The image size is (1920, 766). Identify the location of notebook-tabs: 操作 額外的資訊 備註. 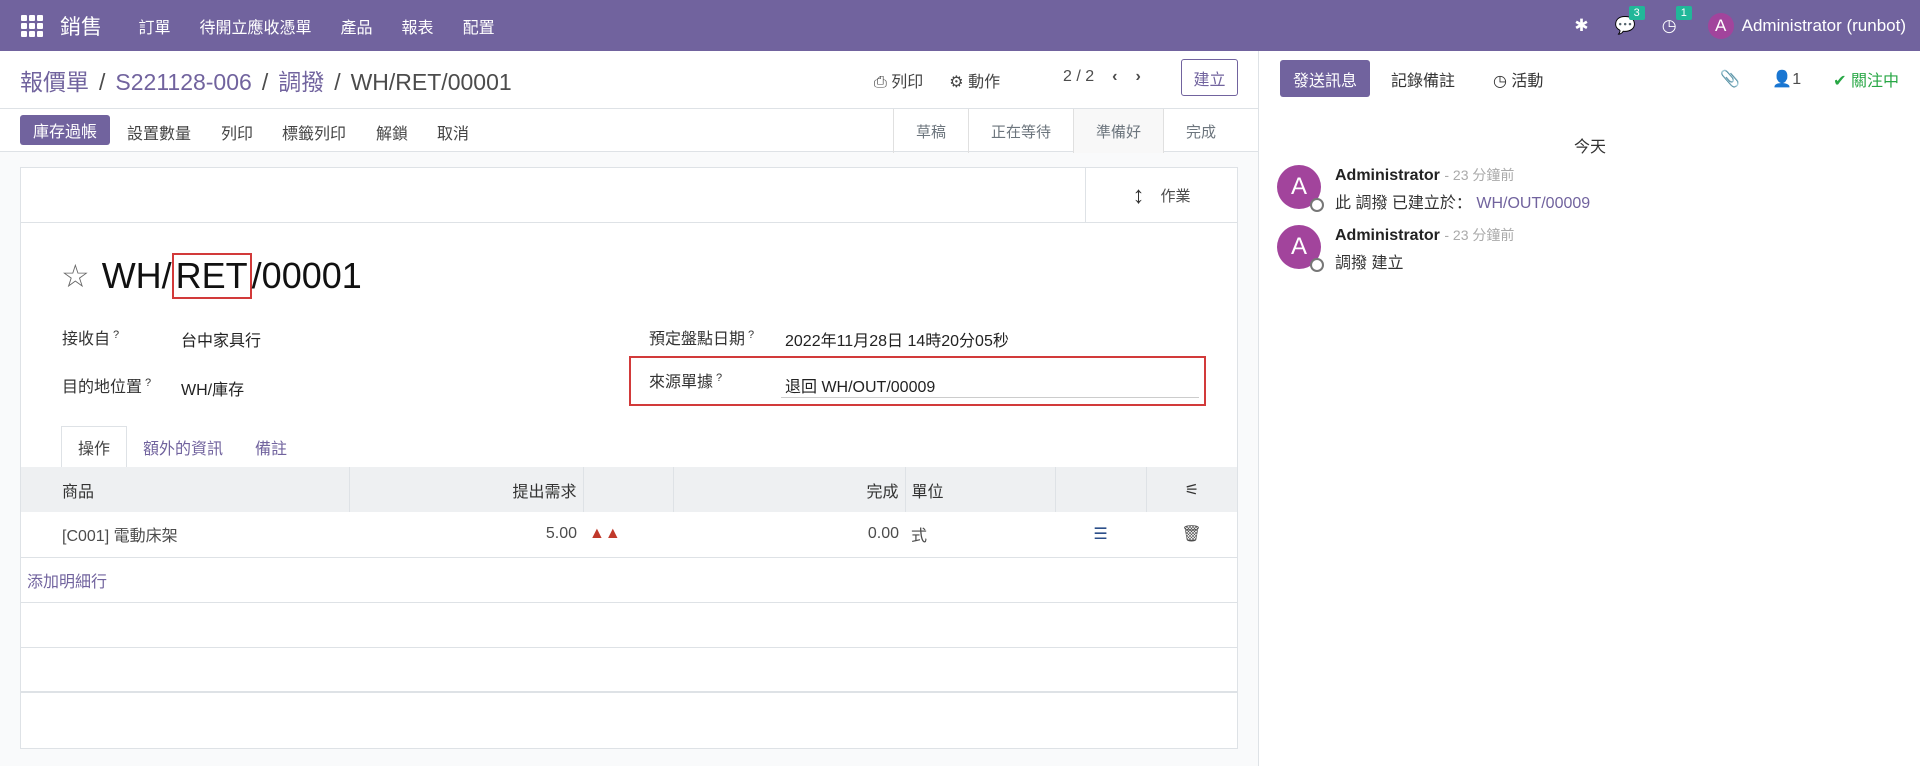
(182, 447).